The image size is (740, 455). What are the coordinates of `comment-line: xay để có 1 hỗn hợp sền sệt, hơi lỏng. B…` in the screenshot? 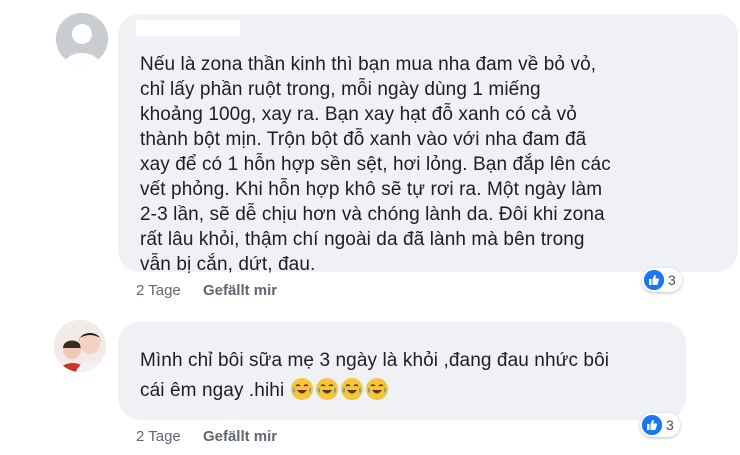 It's located at (375, 164).